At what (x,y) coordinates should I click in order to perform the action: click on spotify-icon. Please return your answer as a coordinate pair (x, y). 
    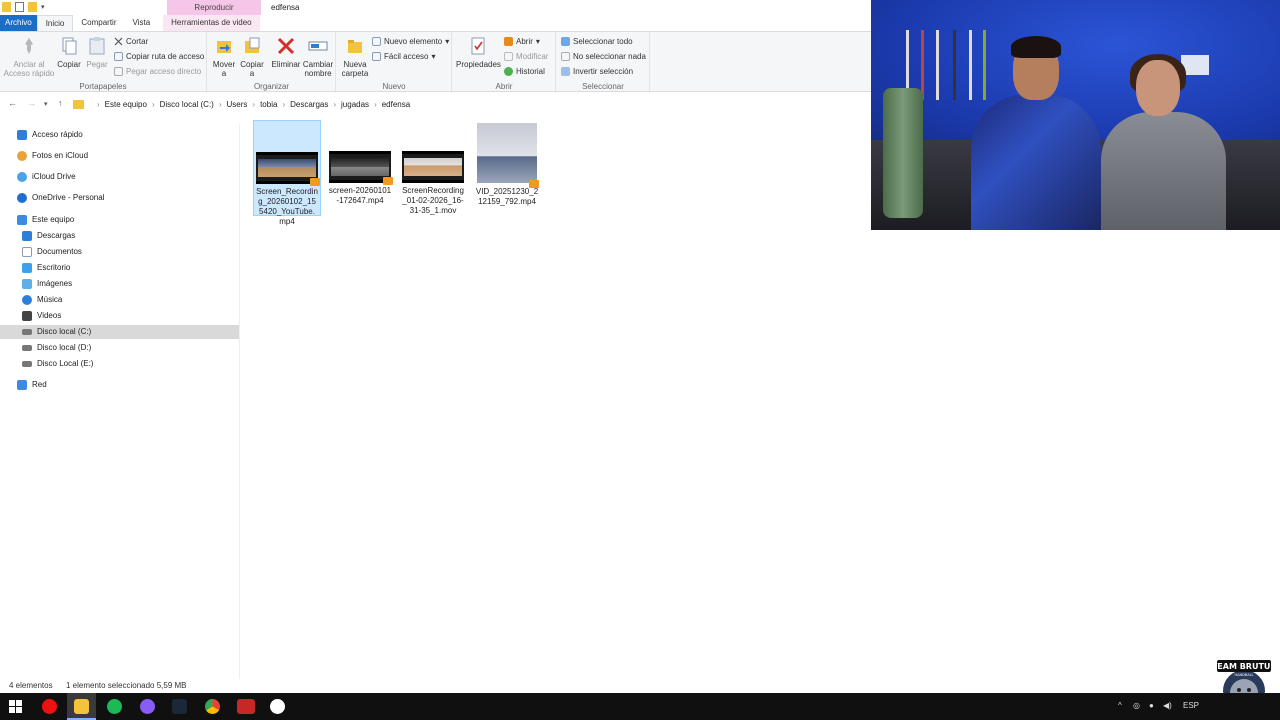
    Looking at the image, I should click on (114, 706).